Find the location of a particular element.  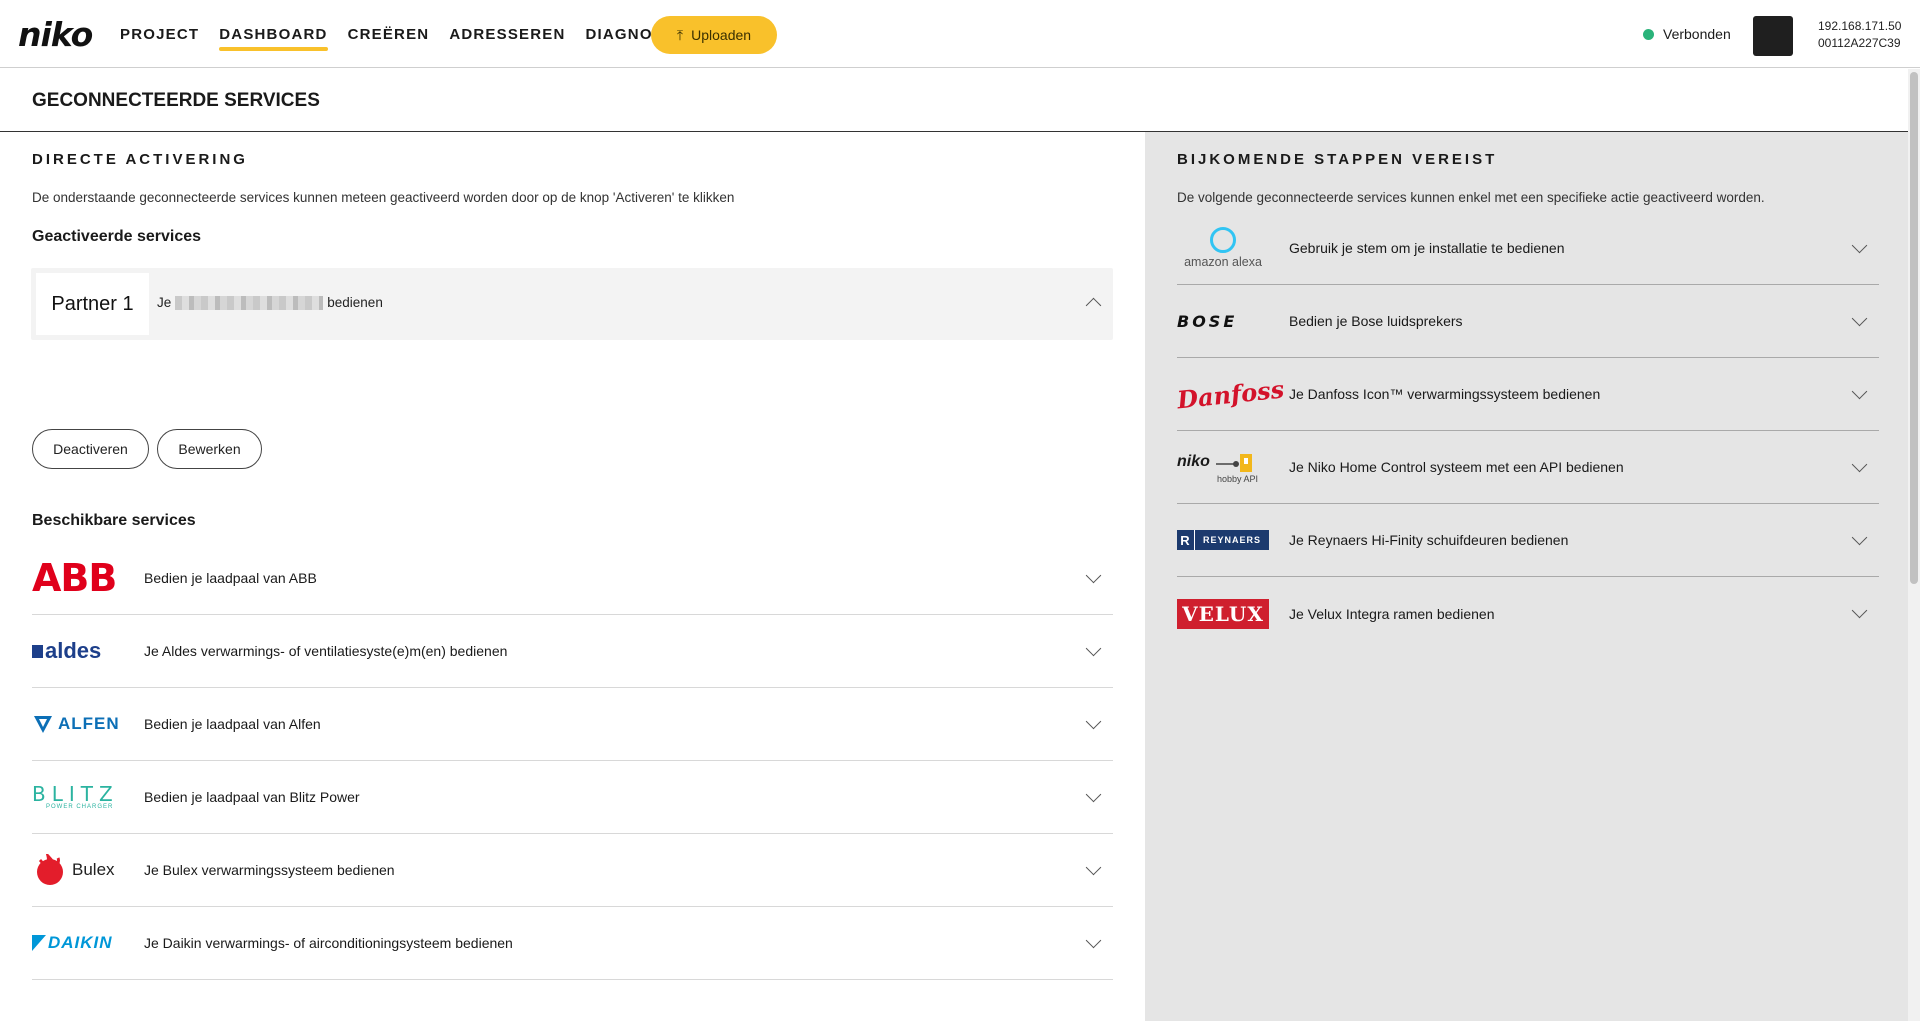

danfoss-logo-text: Danfoss is located at coordinates (1230, 394).